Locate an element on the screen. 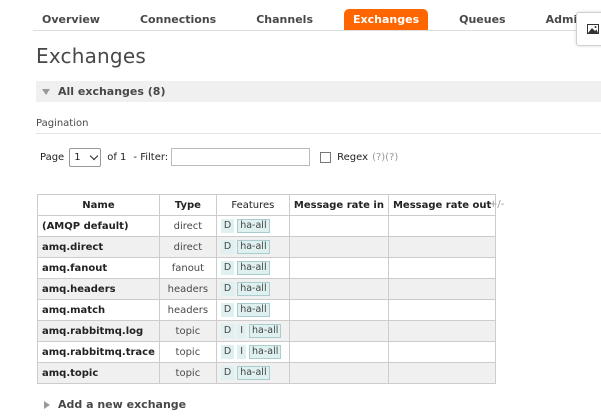 The image size is (601, 419). filter-label: - Filter: is located at coordinates (151, 157).